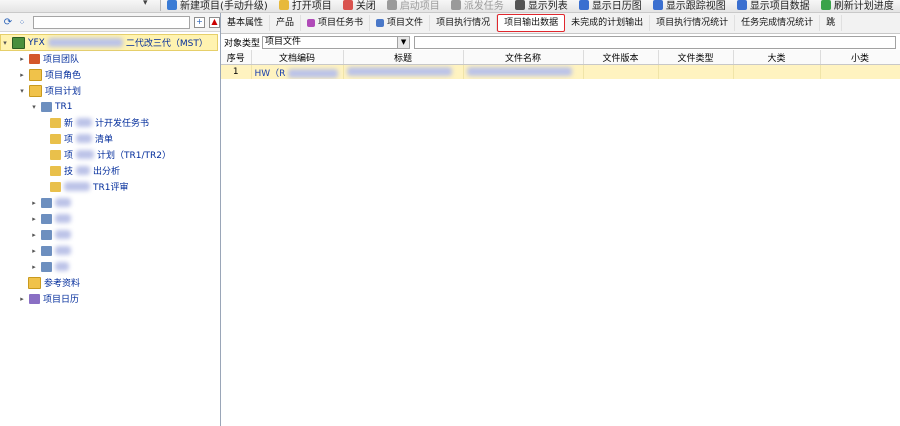 This screenshot has width=900, height=426. I want to click on cell-version, so click(621, 71).